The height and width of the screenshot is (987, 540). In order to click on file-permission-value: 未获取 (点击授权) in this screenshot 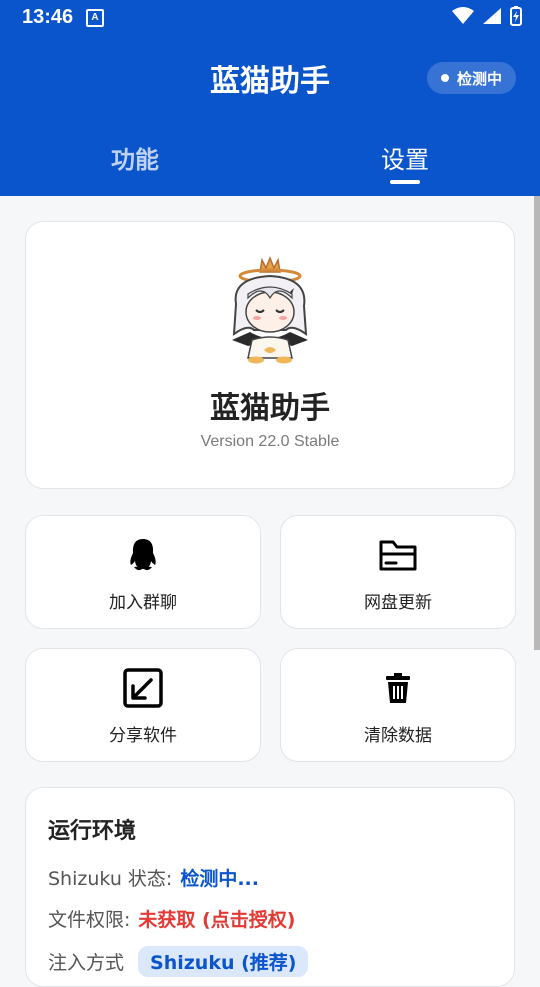, I will do `click(216, 920)`.